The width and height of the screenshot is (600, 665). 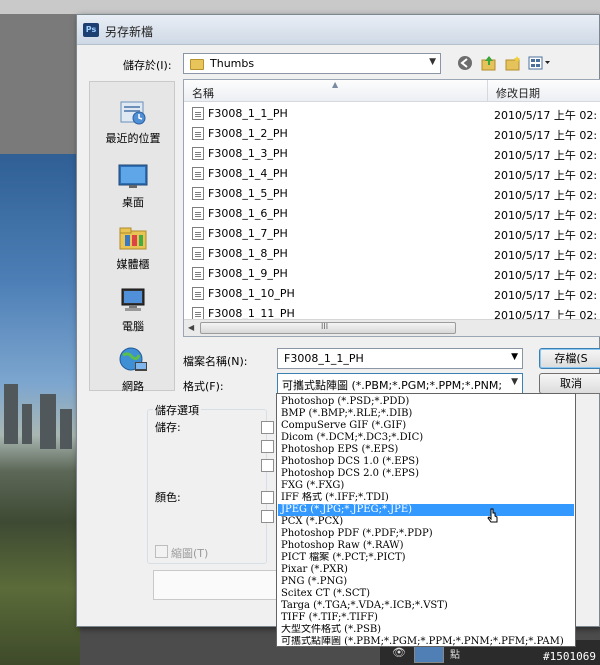 What do you see at coordinates (133, 138) in the screenshot?
I see `place-label: 最近的位置` at bounding box center [133, 138].